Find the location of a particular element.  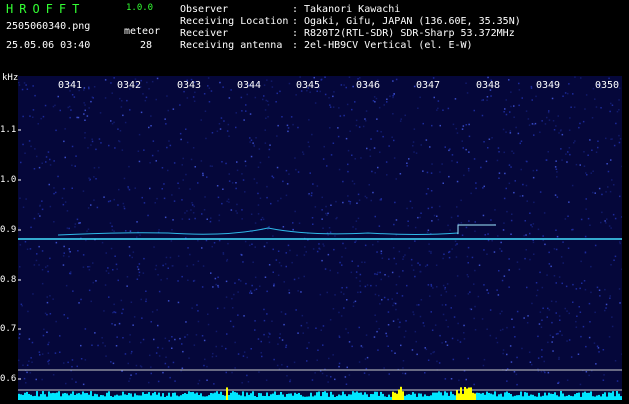

y-tick-label: 0.9 is located at coordinates (8, 230).